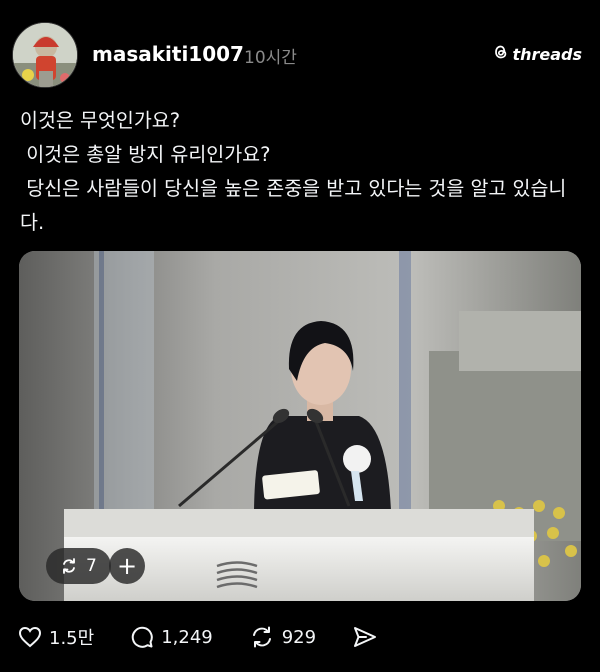  What do you see at coordinates (168, 54) in the screenshot?
I see `username: masakiti1007` at bounding box center [168, 54].